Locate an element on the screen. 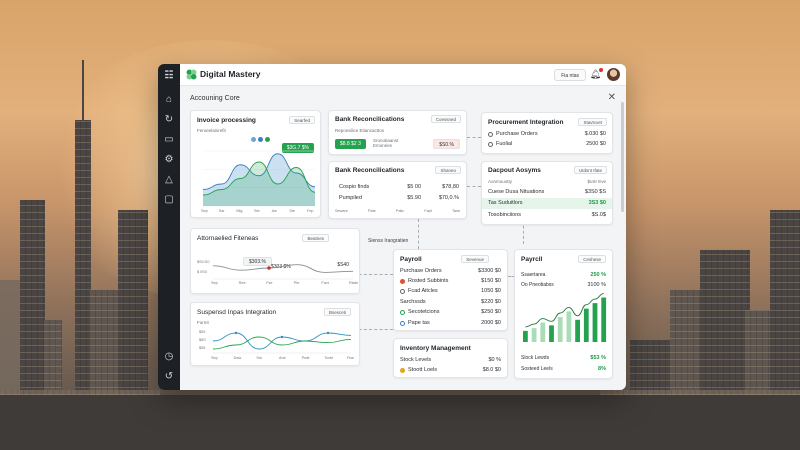 The width and height of the screenshot is (800, 450). row-value: $53 % is located at coordinates (598, 358).